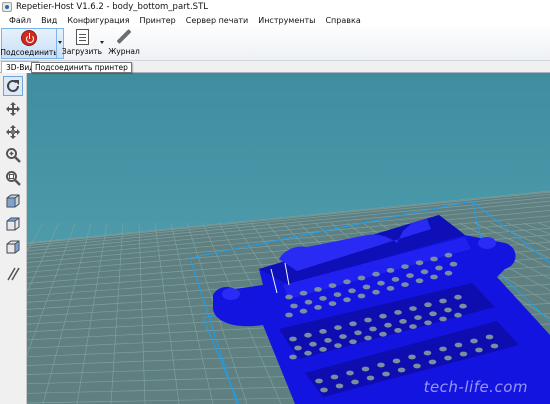 The image size is (550, 404). I want to click on tooltip: Подсоединить принтер, so click(81, 67).